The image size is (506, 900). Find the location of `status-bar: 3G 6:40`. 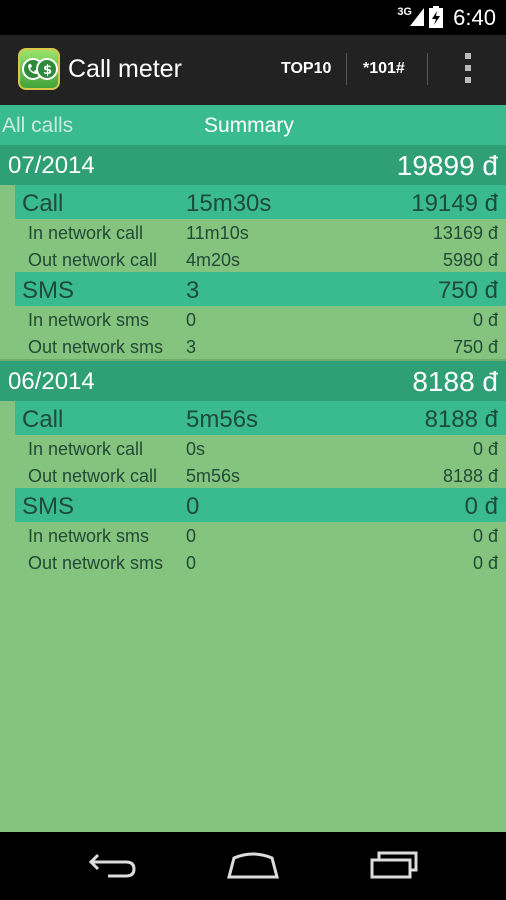

status-bar: 3G 6:40 is located at coordinates (253, 17).